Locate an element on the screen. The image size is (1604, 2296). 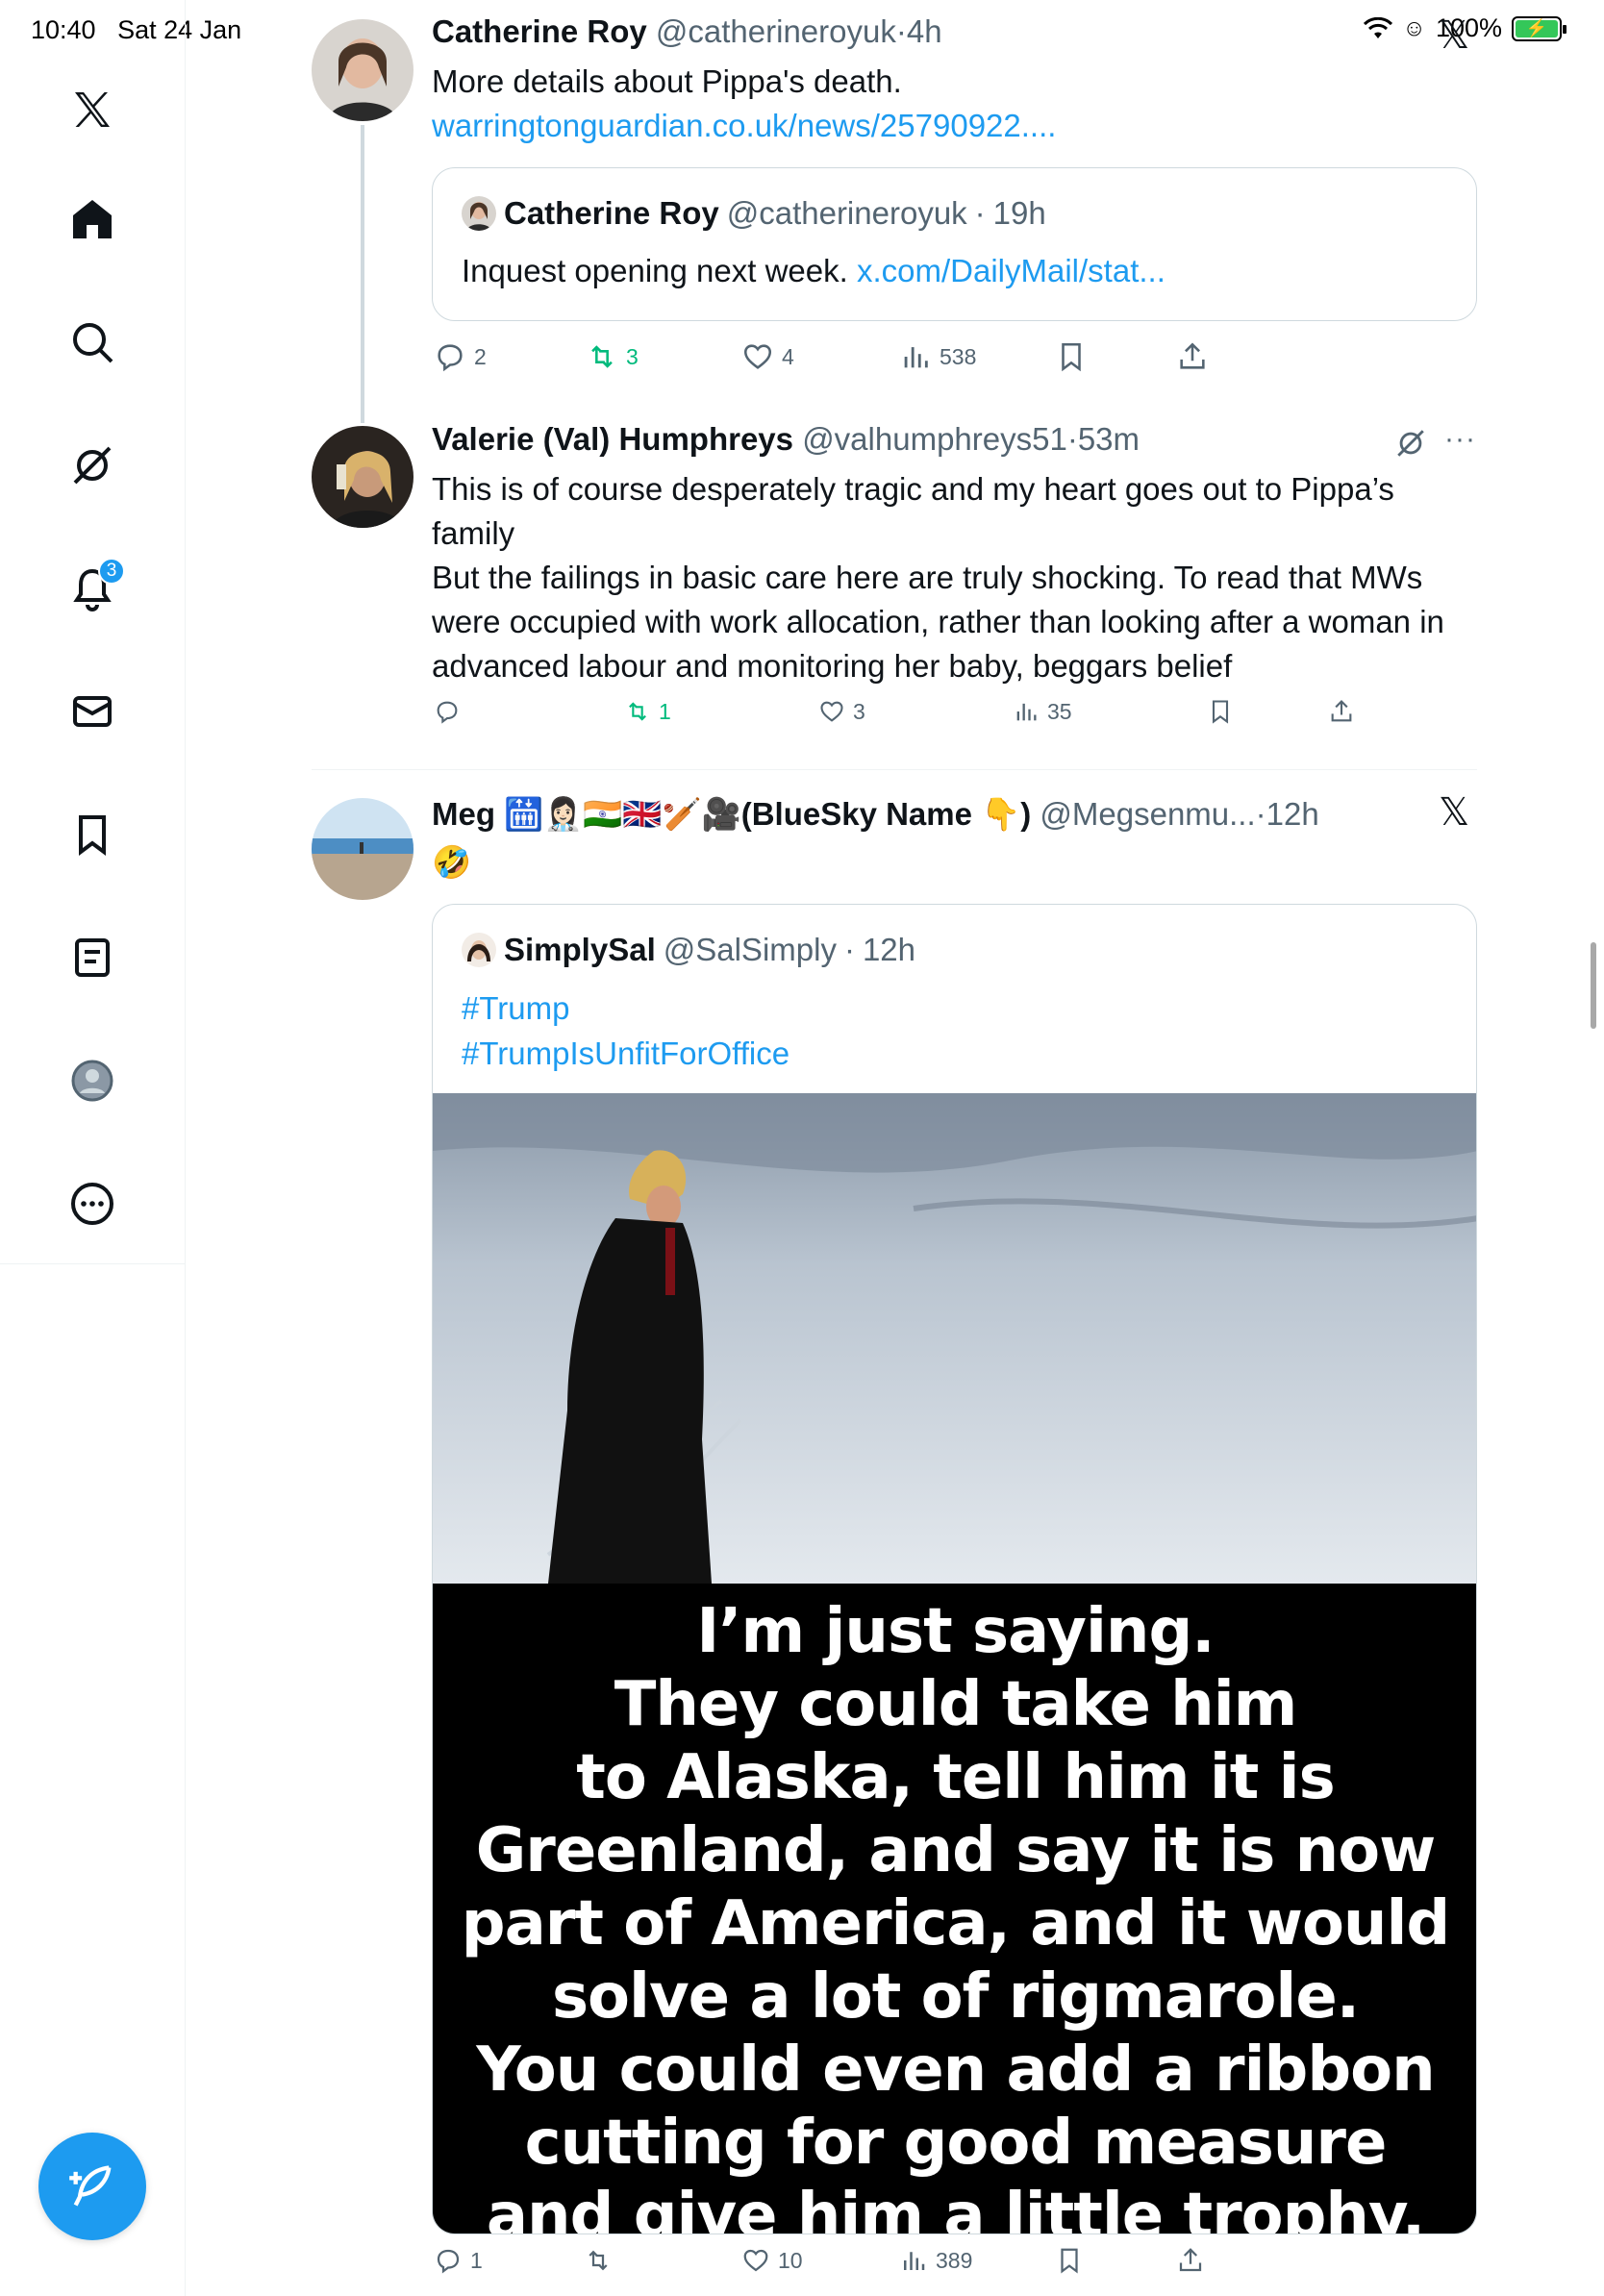
x-logo-icon is located at coordinates (92, 109).